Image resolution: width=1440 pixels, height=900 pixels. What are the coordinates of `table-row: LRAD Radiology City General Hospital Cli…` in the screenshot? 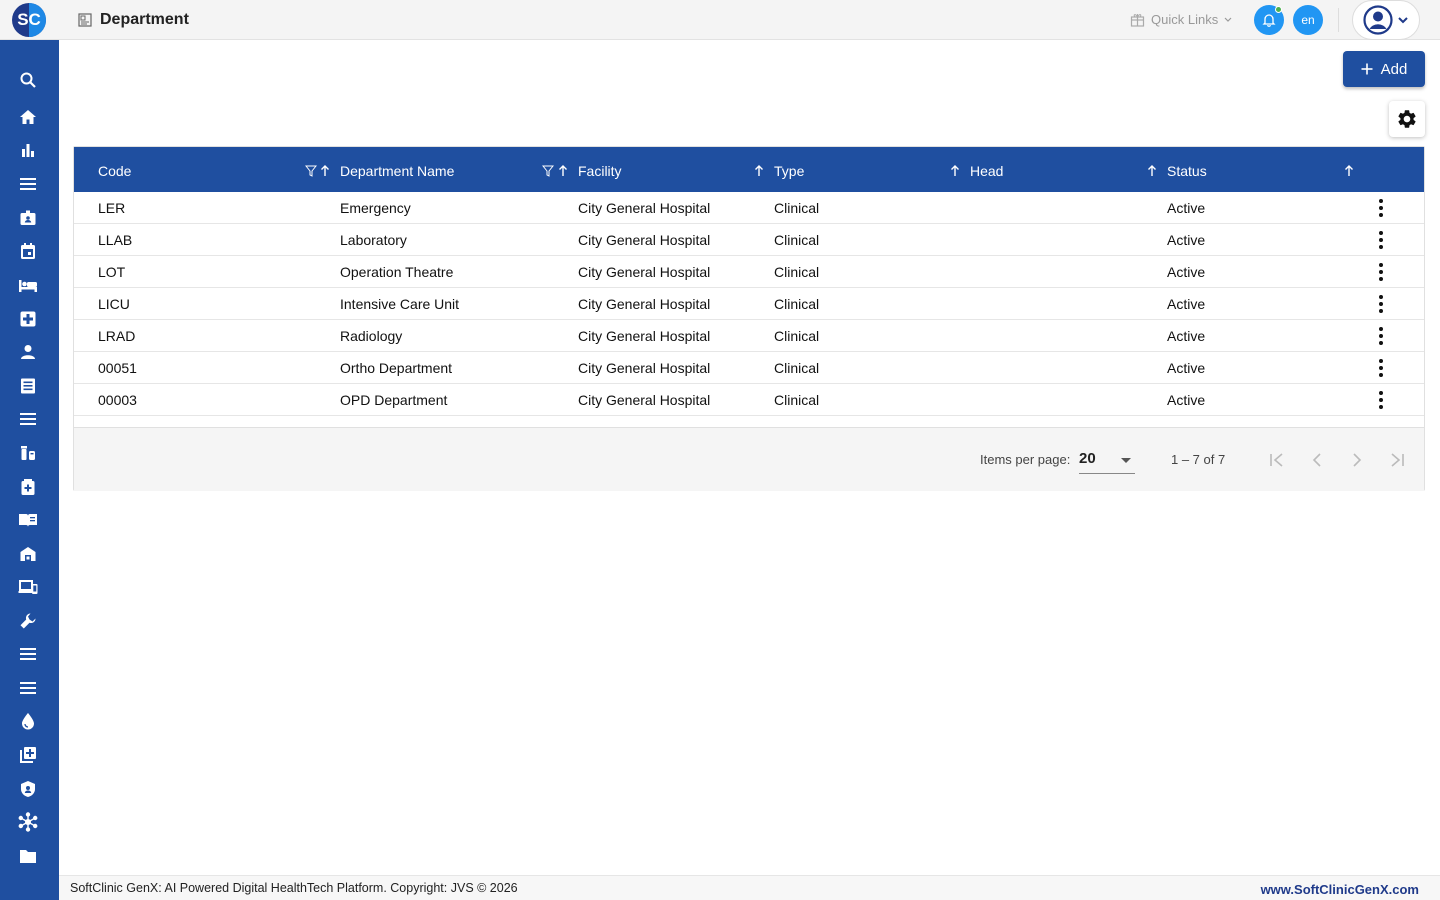 It's located at (749, 336).